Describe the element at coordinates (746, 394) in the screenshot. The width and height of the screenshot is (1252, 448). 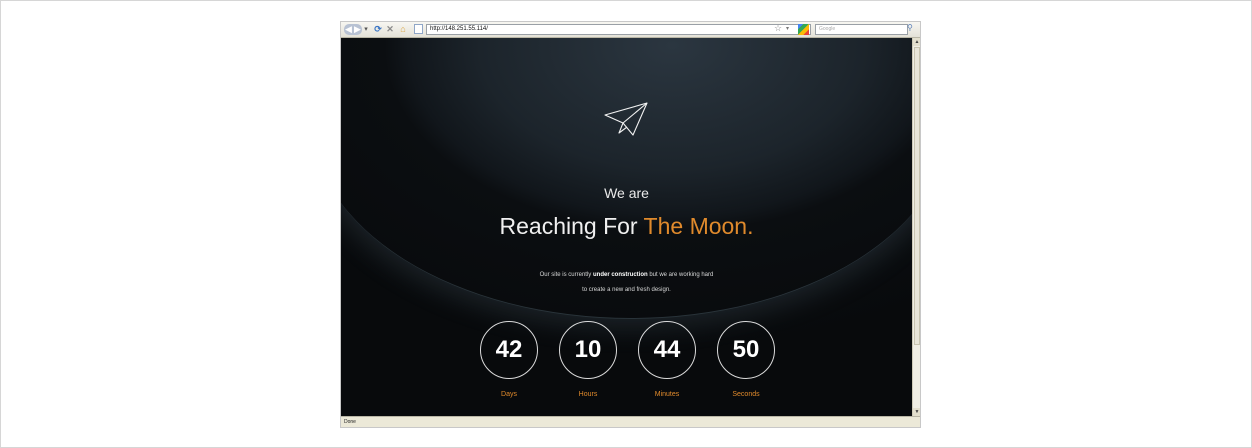
I see `countdown-seconds-label: Seconds` at that location.